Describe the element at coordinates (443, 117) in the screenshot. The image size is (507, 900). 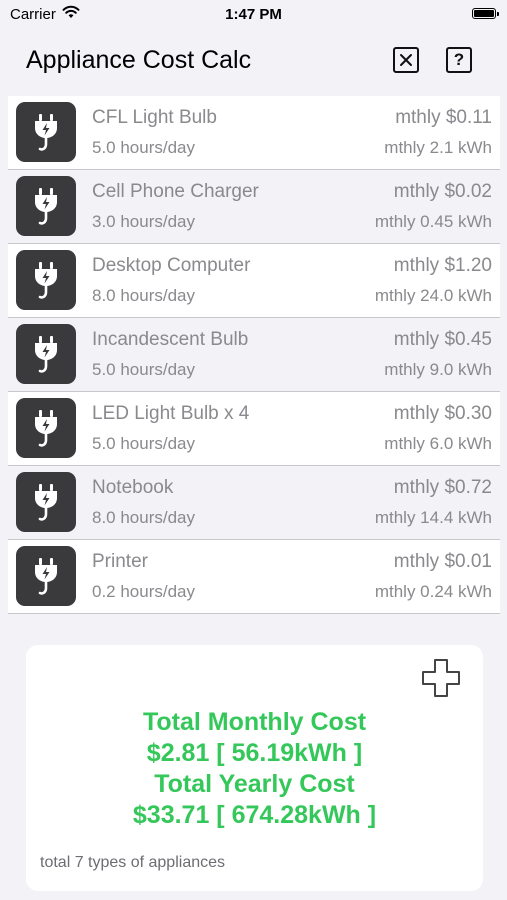
I see `appliance-monthly-cost: mthly $0.11` at that location.